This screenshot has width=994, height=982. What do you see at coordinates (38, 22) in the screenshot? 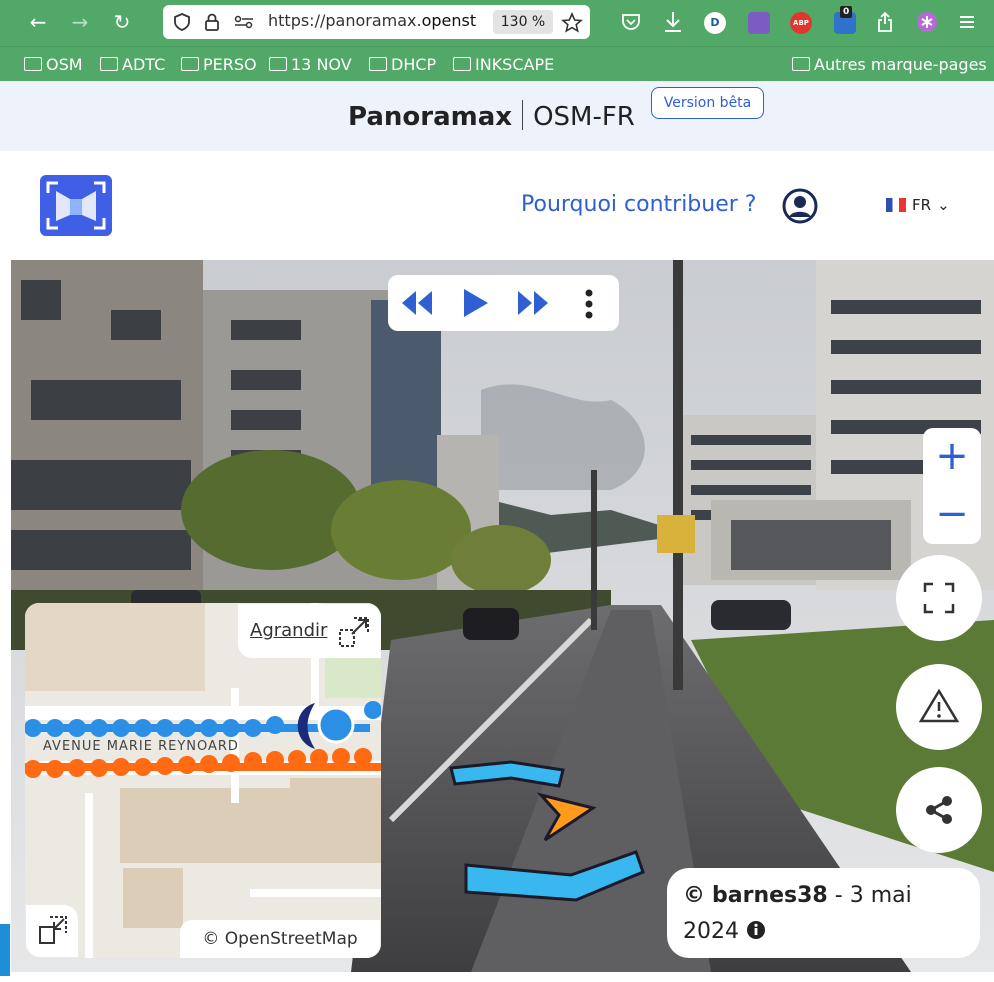
I see `back-arrow-icon: ←` at bounding box center [38, 22].